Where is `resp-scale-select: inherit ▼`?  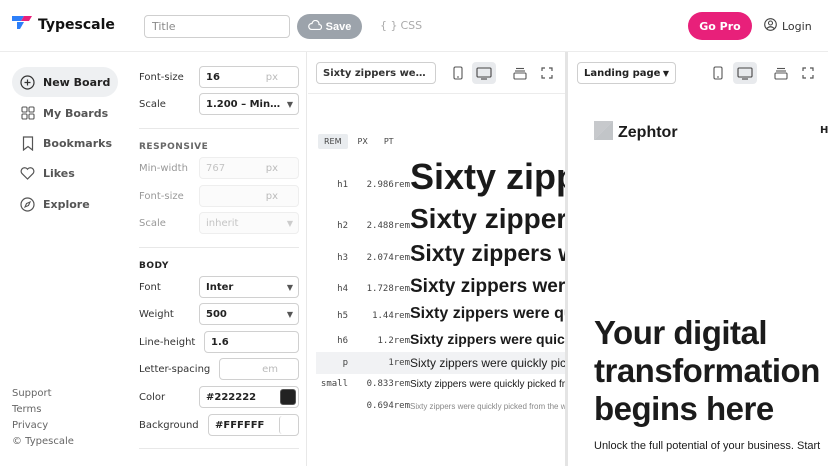
resp-scale-select: inherit ▼ is located at coordinates (249, 223).